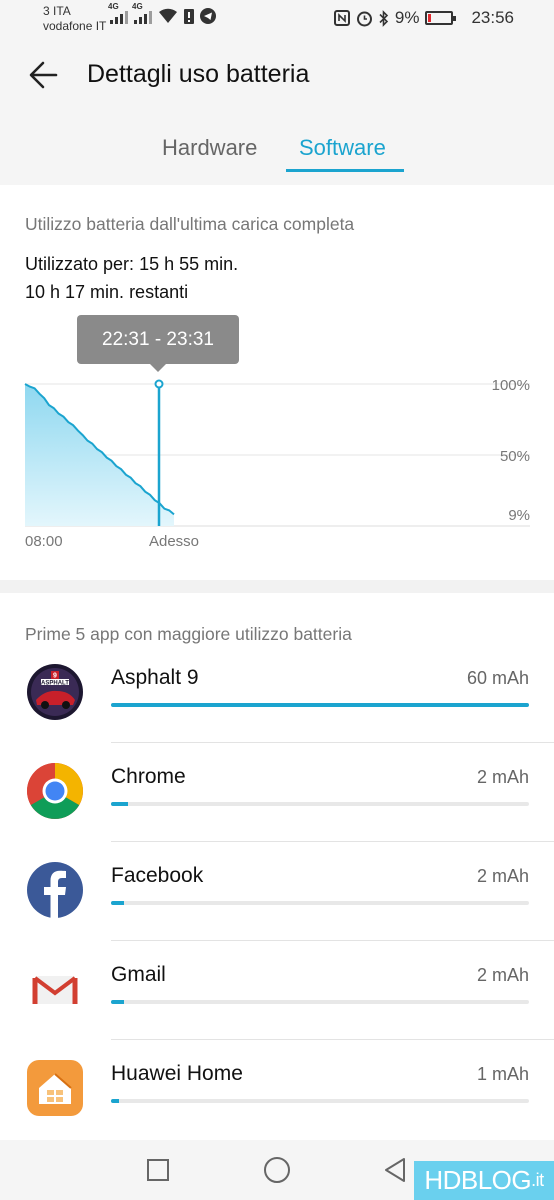 This screenshot has width=554, height=1200. I want to click on watermark-logo: HDBLOG .it, so click(484, 1180).